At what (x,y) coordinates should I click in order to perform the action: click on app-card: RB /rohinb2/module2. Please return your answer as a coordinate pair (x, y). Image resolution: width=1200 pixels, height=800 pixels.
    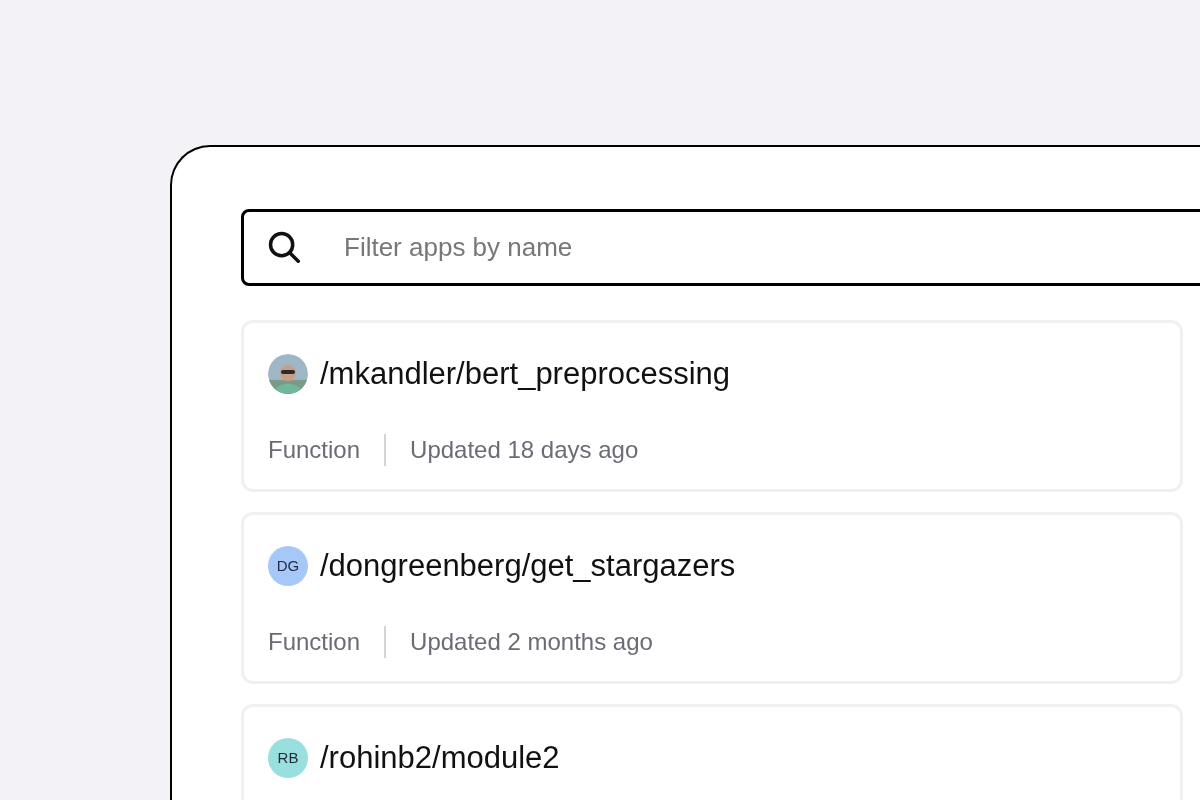
    Looking at the image, I should click on (712, 752).